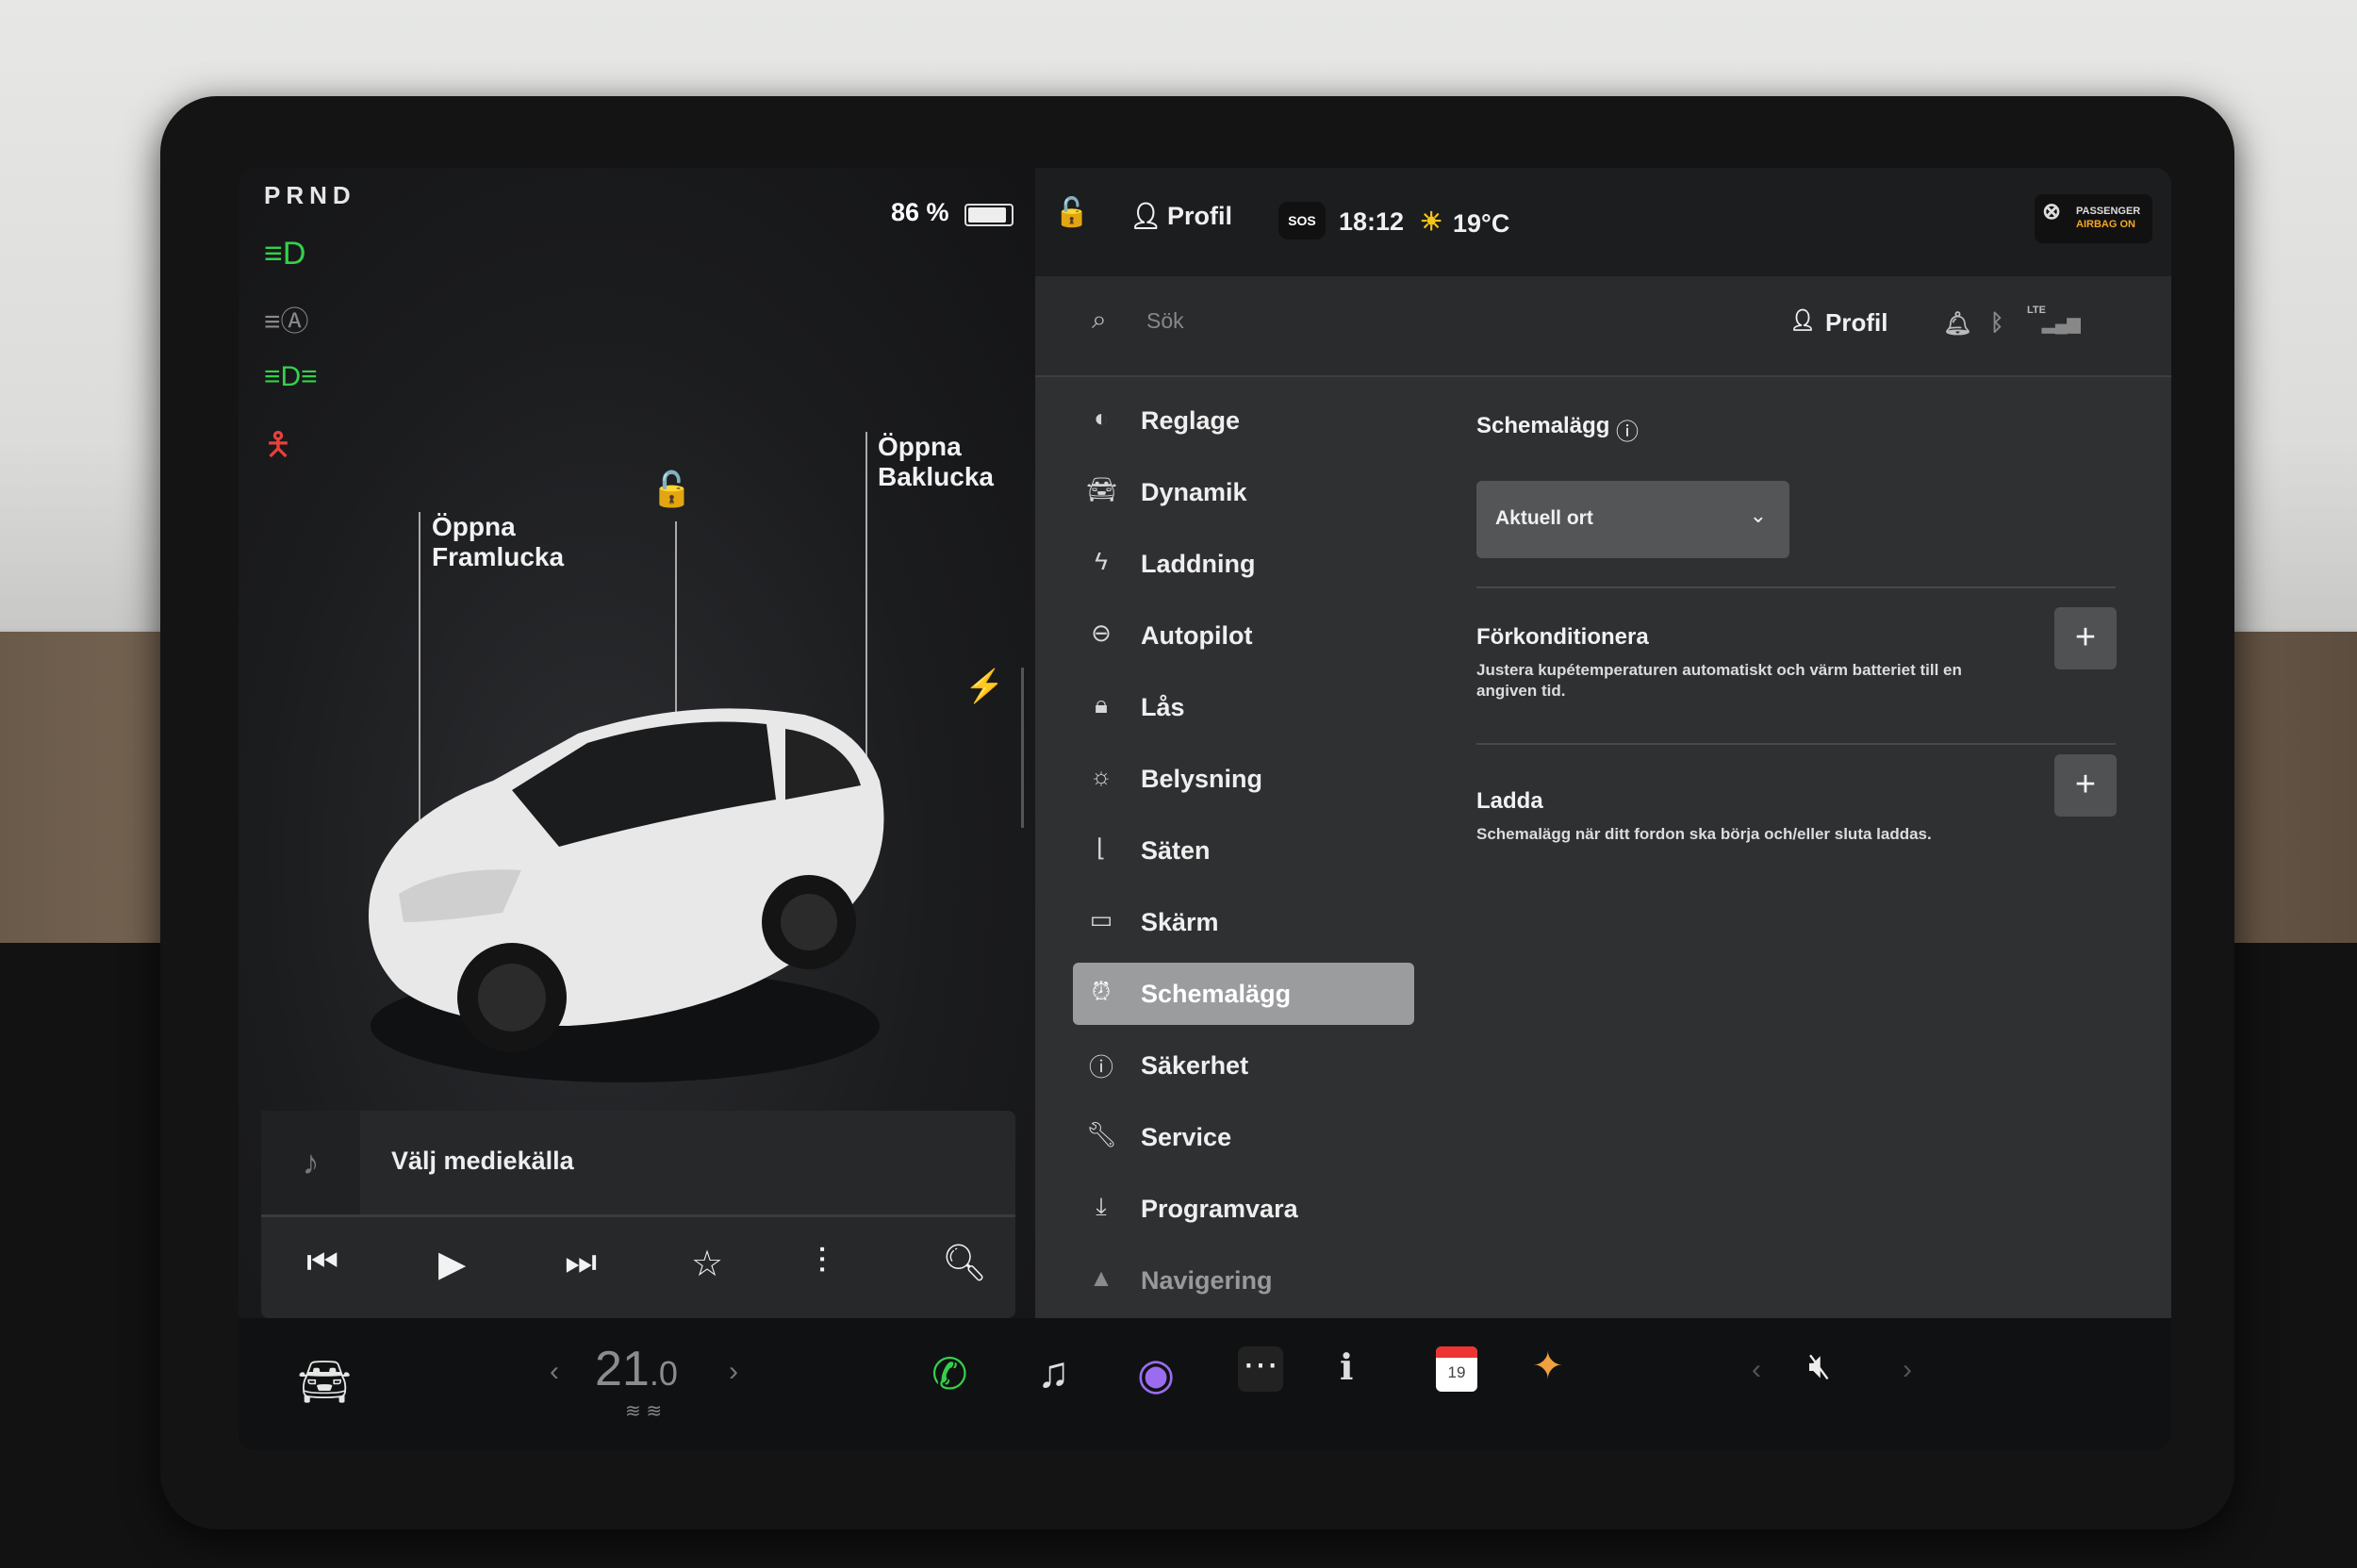 The height and width of the screenshot is (1568, 2357). What do you see at coordinates (949, 1373) in the screenshot?
I see `phone-icon: ✆` at bounding box center [949, 1373].